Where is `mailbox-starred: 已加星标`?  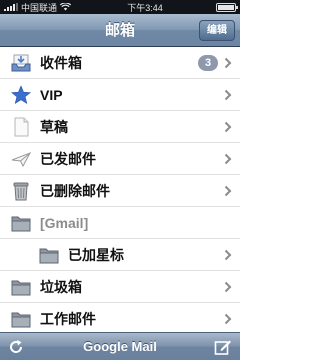 mailbox-starred: 已加星标 is located at coordinates (120, 255).